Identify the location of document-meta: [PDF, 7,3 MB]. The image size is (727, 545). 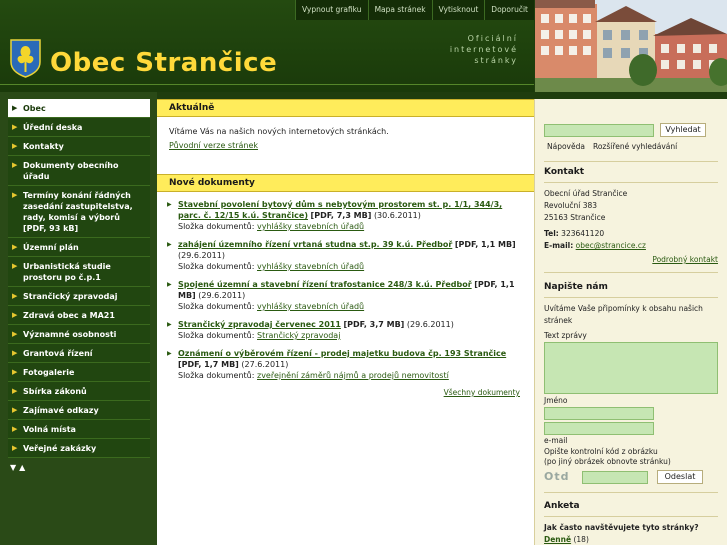
(341, 215).